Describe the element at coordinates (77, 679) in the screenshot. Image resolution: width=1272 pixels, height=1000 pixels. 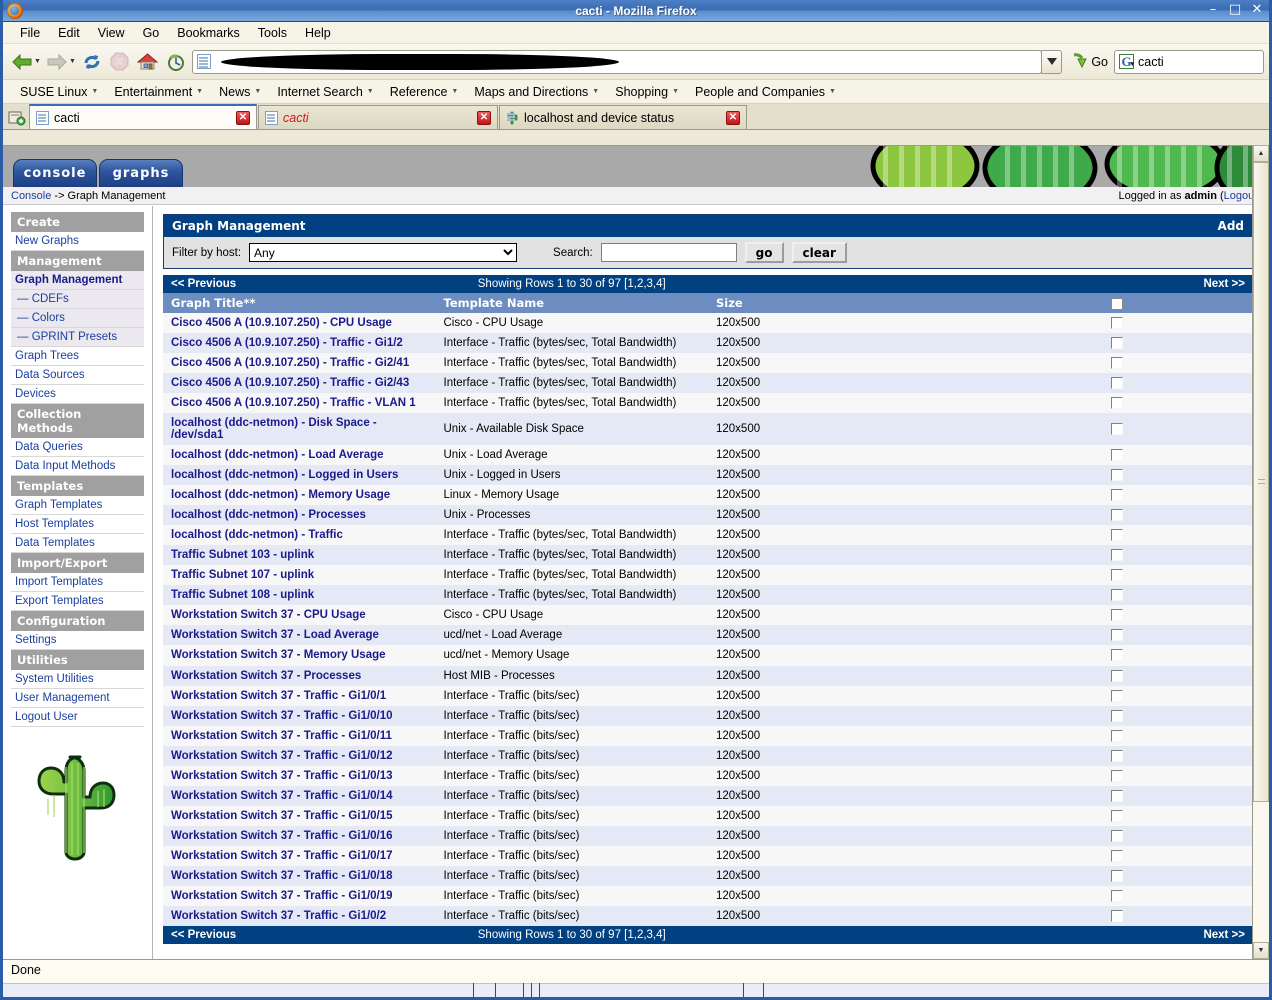
I see `sidebar-item-system-utilities: System Utilities` at that location.